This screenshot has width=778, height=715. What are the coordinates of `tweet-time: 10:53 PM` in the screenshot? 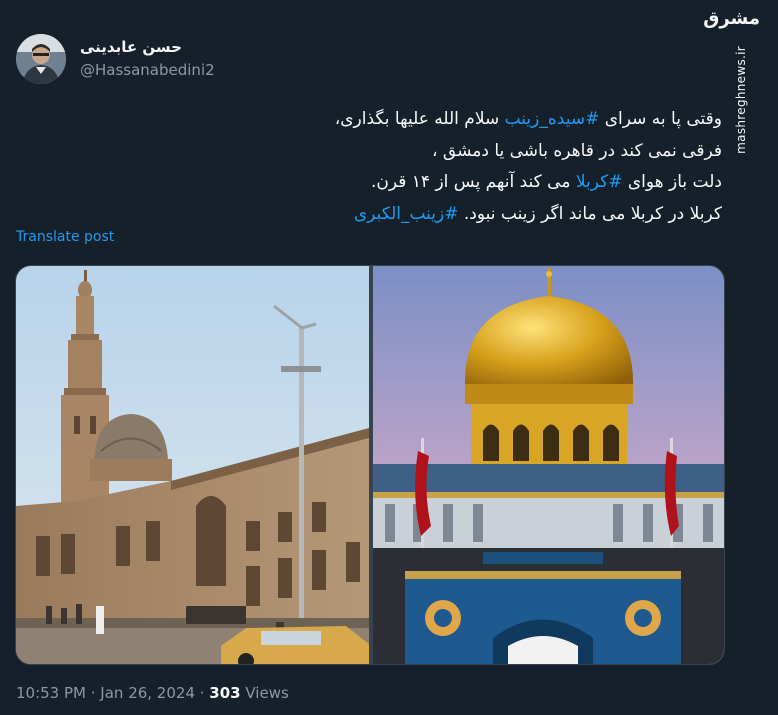 It's located at (51, 693).